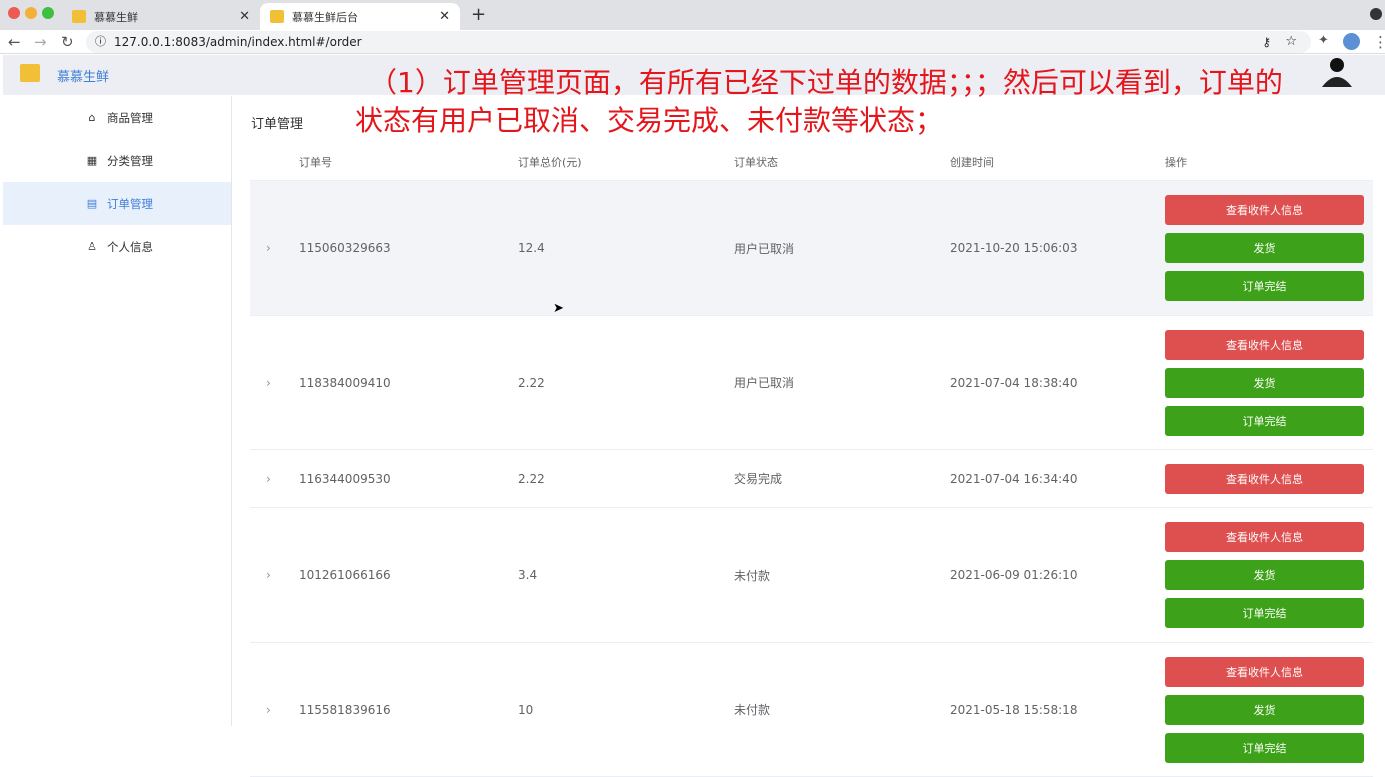 The width and height of the screenshot is (1385, 777). What do you see at coordinates (1376, 14) in the screenshot?
I see `tab-search-icon` at bounding box center [1376, 14].